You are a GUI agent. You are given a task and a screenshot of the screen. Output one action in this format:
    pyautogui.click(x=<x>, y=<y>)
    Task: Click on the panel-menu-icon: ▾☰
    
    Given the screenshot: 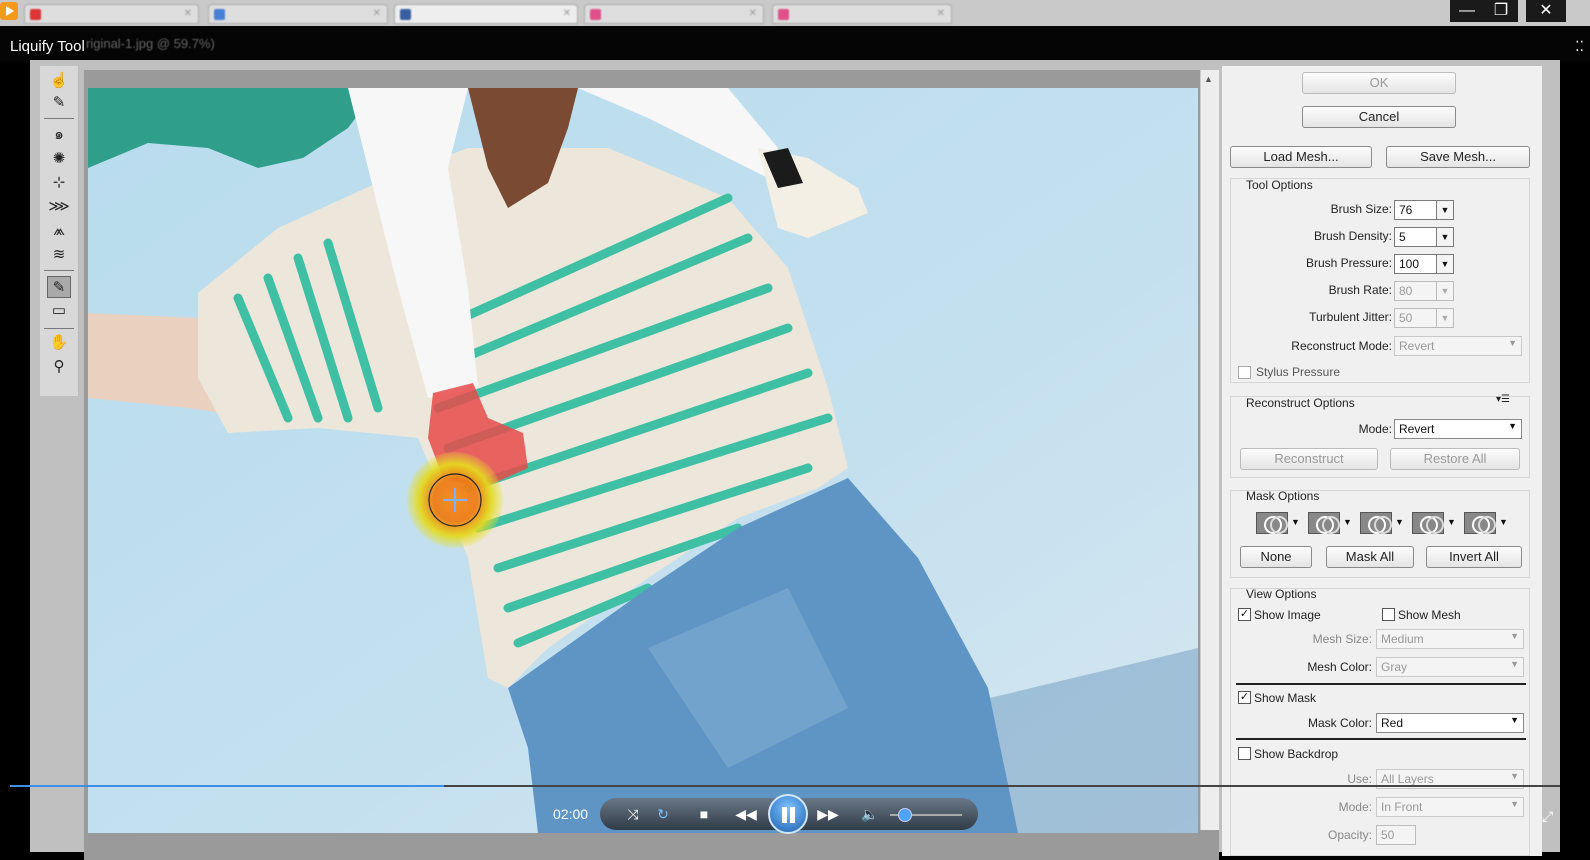 What is the action you would take?
    pyautogui.click(x=1503, y=399)
    